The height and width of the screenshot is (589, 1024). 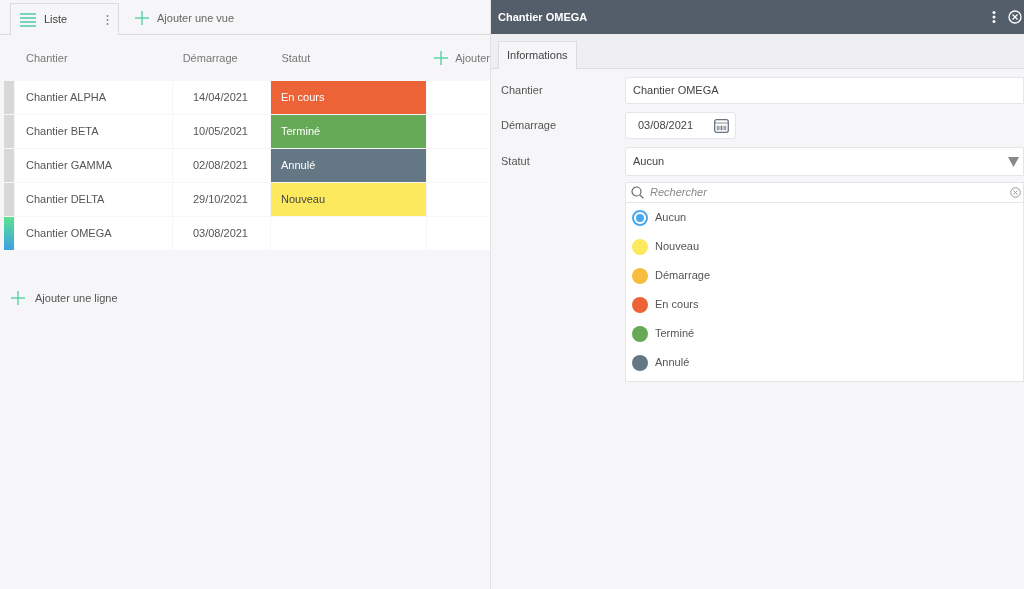 I want to click on add-row-button: Ajouter une ligne, so click(x=64, y=298).